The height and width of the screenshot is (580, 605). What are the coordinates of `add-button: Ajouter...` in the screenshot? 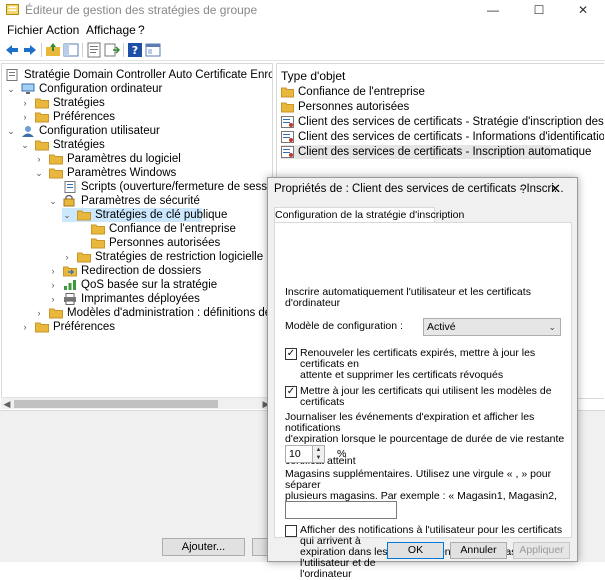 It's located at (203, 547).